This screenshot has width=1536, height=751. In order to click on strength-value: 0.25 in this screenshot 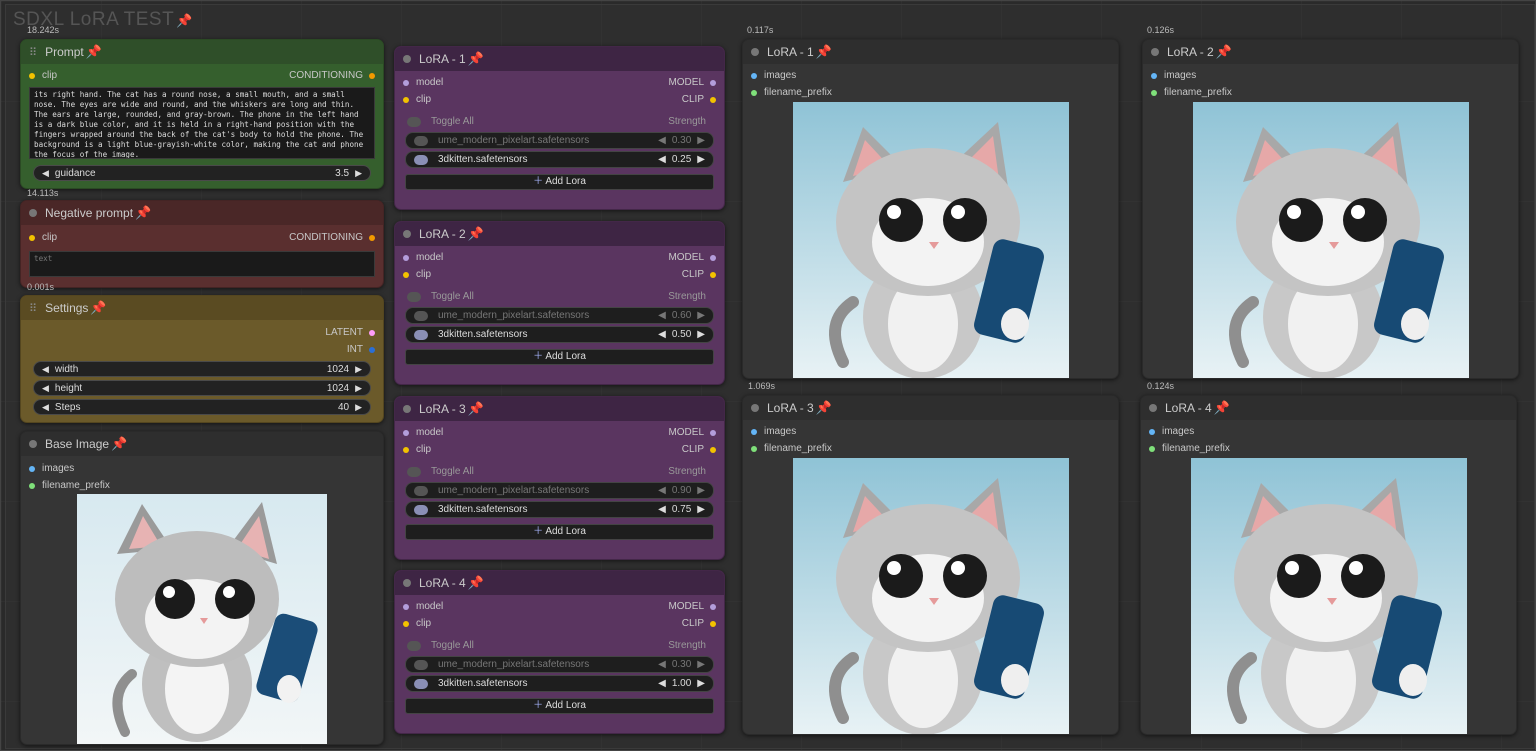, I will do `click(681, 159)`.